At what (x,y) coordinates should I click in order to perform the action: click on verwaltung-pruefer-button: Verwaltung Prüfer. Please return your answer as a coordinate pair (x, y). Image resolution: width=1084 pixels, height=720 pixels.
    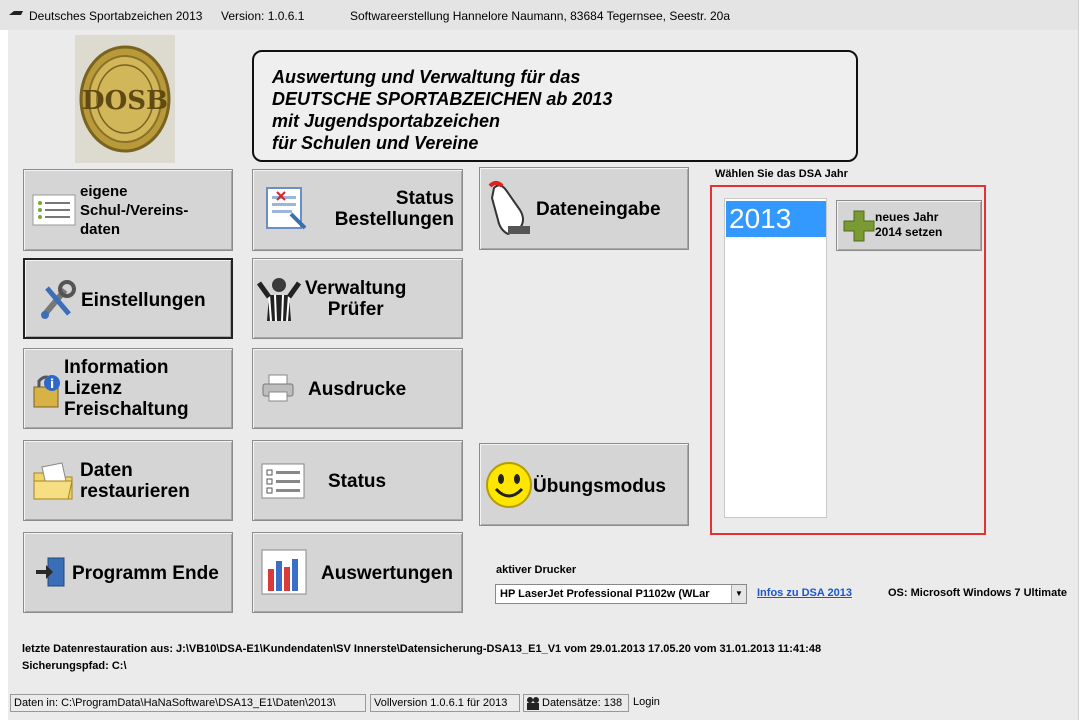
    Looking at the image, I should click on (357, 298).